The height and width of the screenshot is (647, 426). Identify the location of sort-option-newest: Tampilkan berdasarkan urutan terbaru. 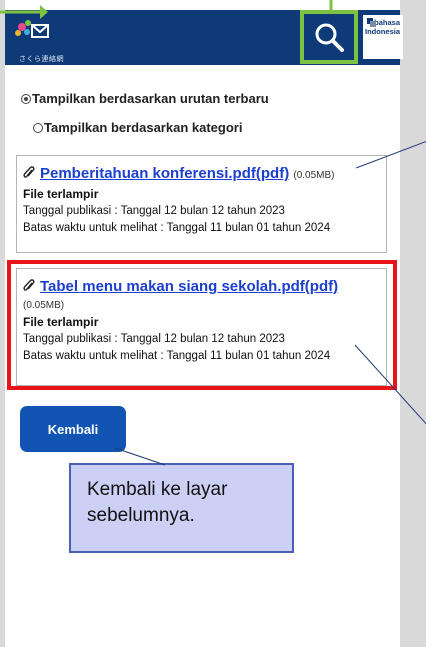
(145, 98).